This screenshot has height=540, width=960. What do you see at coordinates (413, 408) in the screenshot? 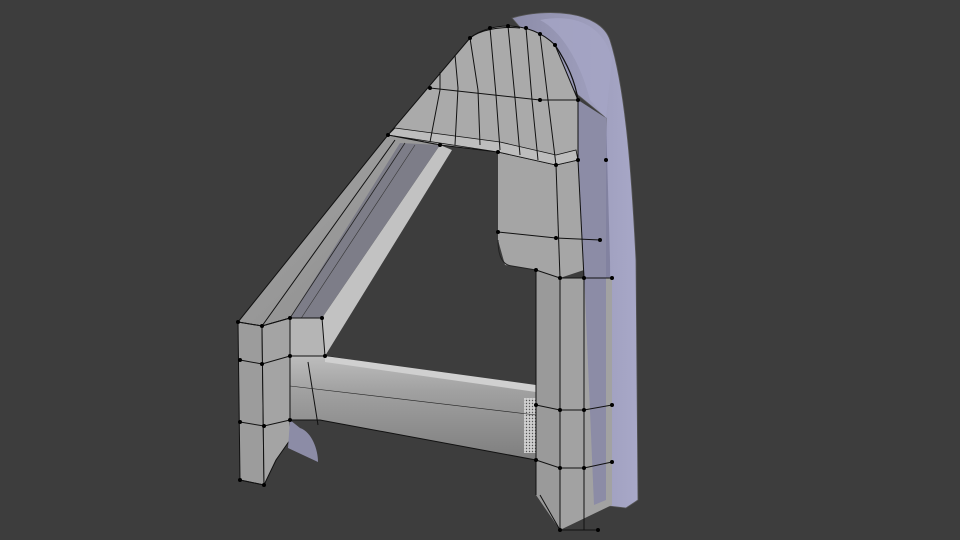
I see `horizontal-beam` at bounding box center [413, 408].